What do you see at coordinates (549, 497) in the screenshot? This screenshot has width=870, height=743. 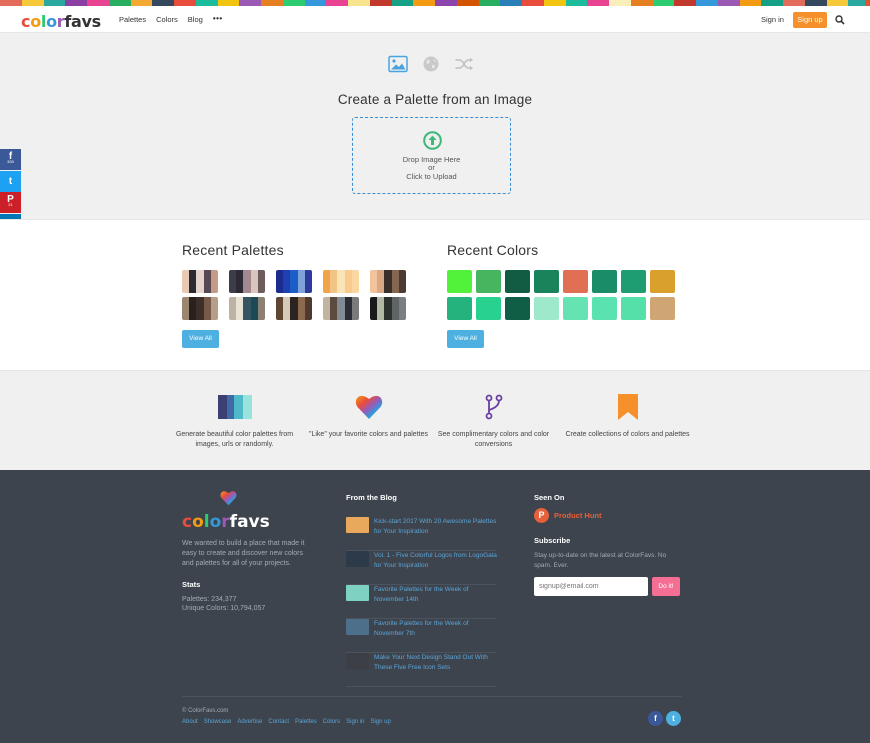 I see `seen-on-heading: Seen On` at bounding box center [549, 497].